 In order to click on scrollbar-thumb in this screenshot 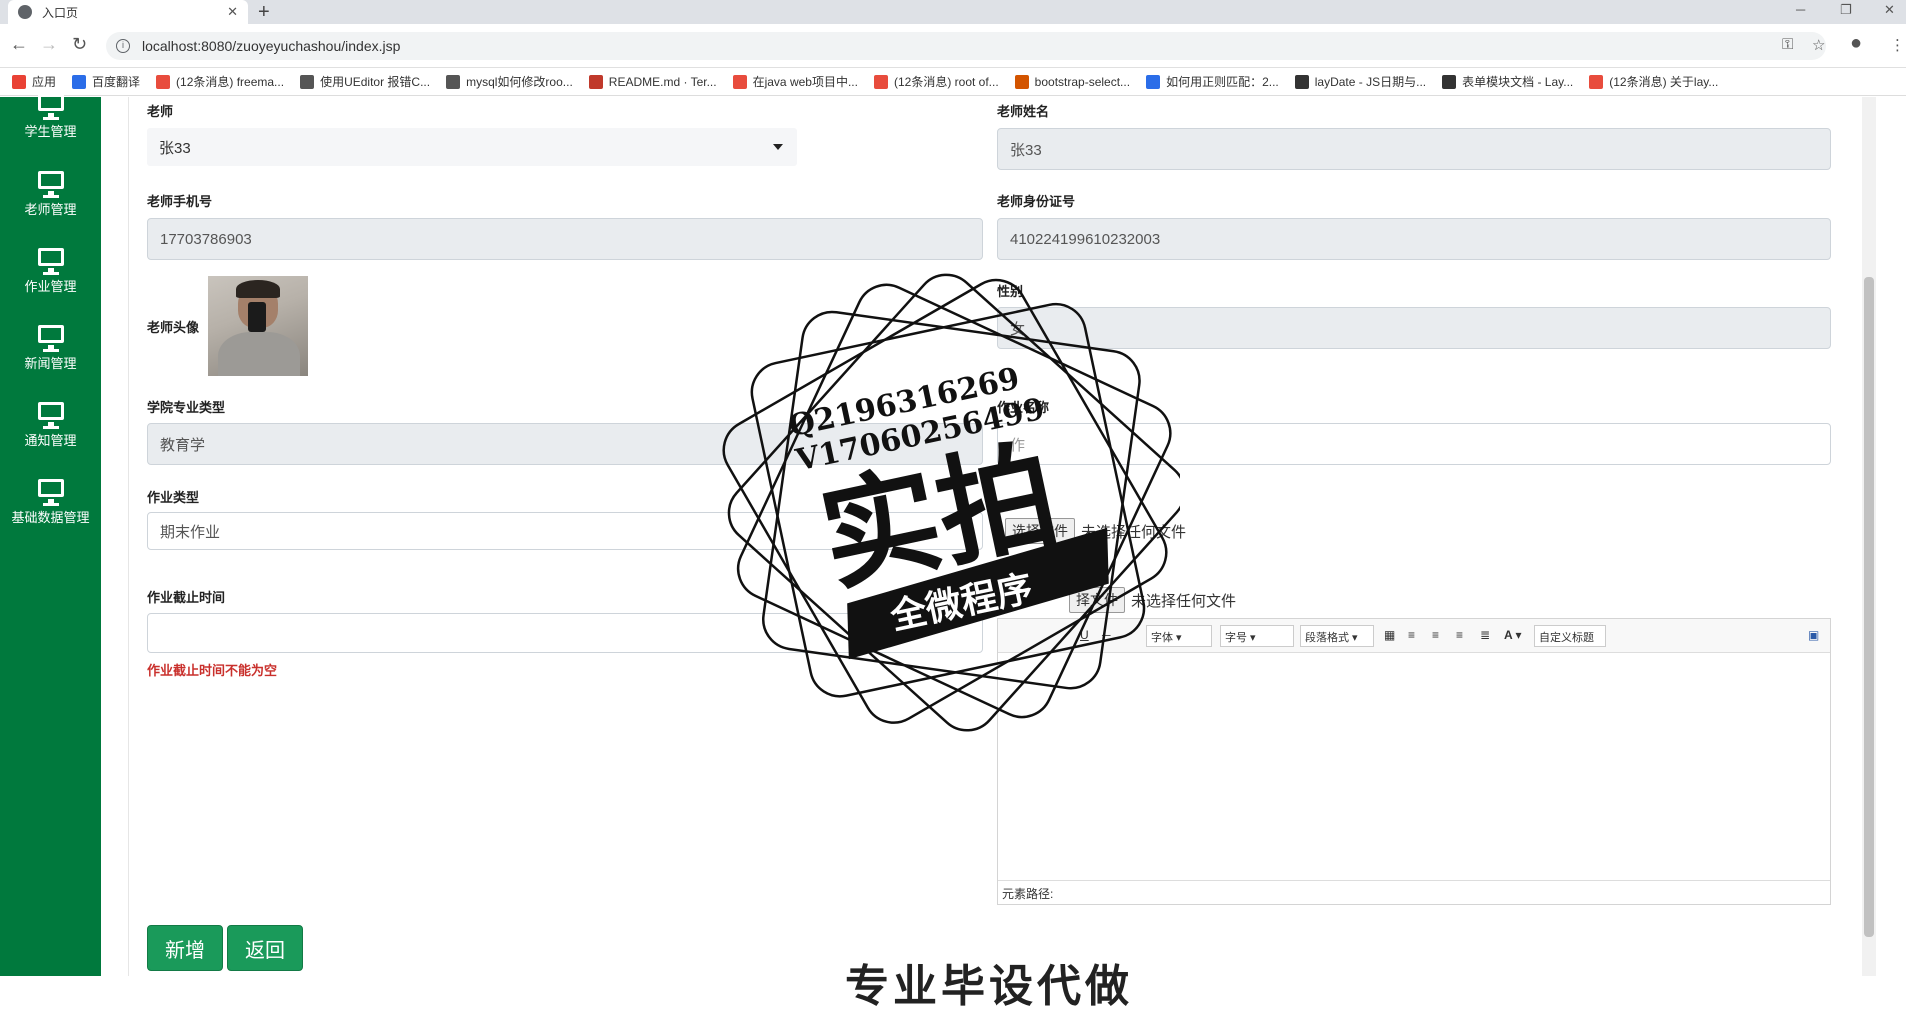, I will do `click(1869, 607)`.